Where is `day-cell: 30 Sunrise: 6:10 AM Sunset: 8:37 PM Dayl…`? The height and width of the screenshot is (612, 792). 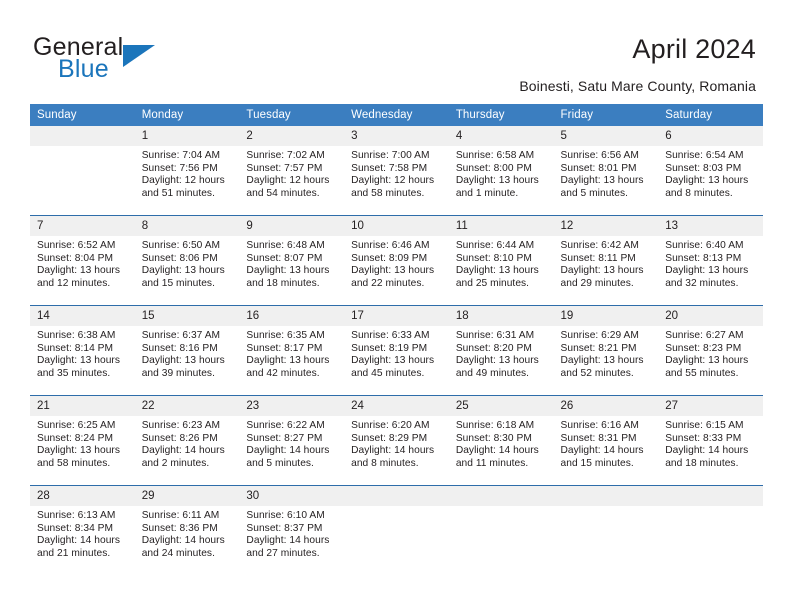
day-cell: 30 Sunrise: 6:10 AM Sunset: 8:37 PM Dayl… is located at coordinates (292, 530).